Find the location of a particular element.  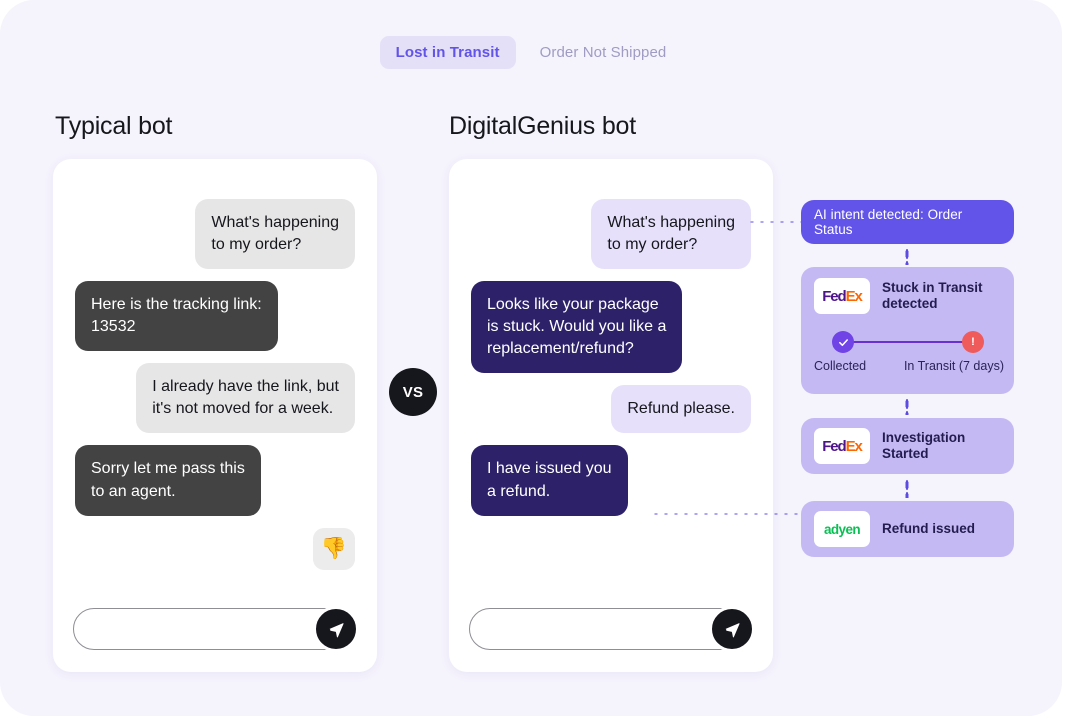

check-icon is located at coordinates (843, 342).